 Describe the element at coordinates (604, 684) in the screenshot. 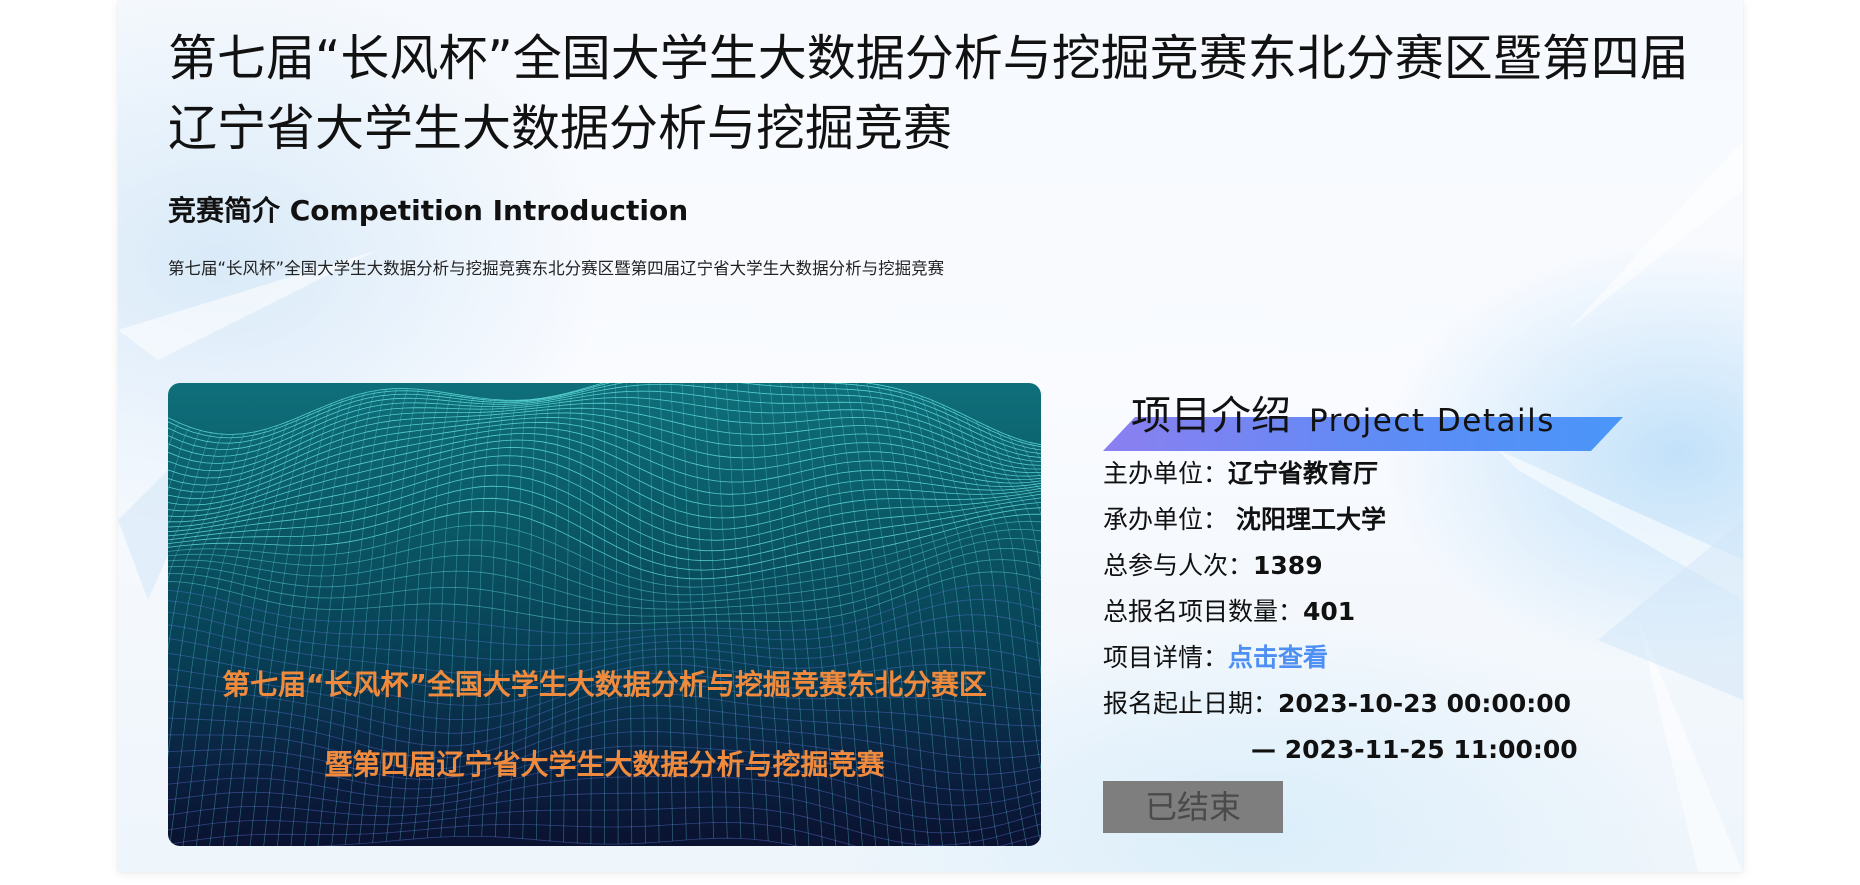

I see `banner-title-line-1: 第七届“长风杯”全国大学生大数据分析与挖掘竞赛东北分赛区` at that location.